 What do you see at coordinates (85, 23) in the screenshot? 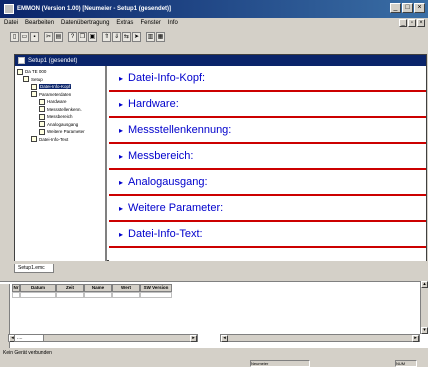
I see `menu-datenuebertragung: Datenübertragung` at bounding box center [85, 23].